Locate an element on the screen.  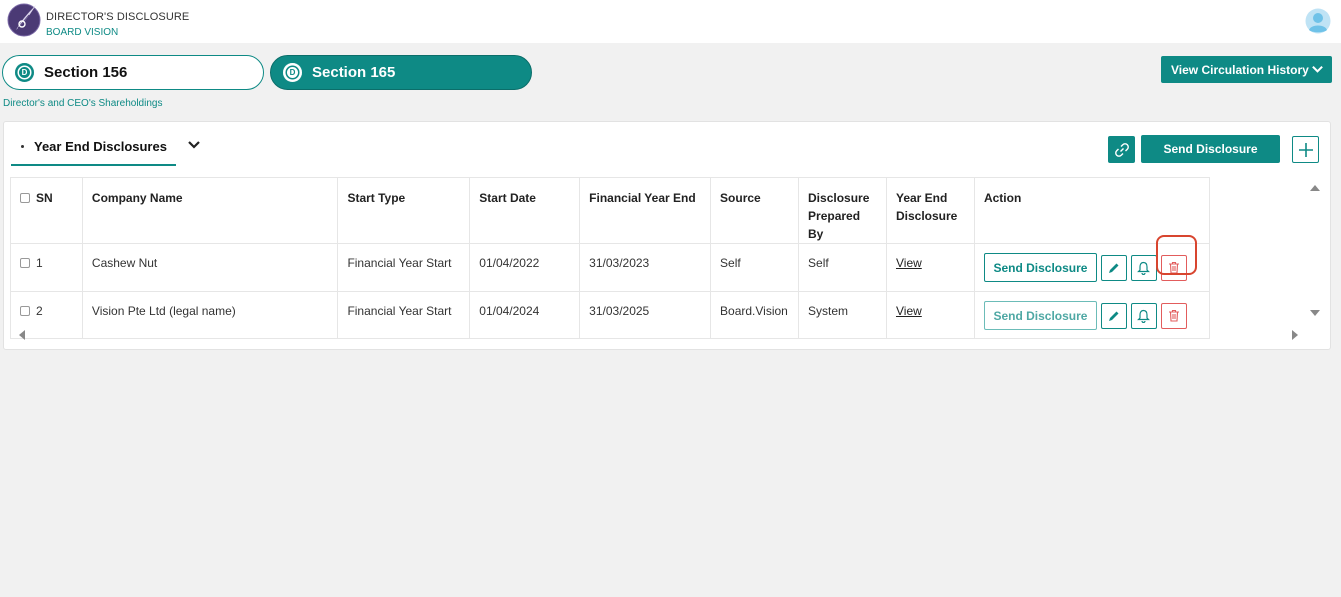
view-circulation-history-button: View Circulation History is located at coordinates (1246, 69).